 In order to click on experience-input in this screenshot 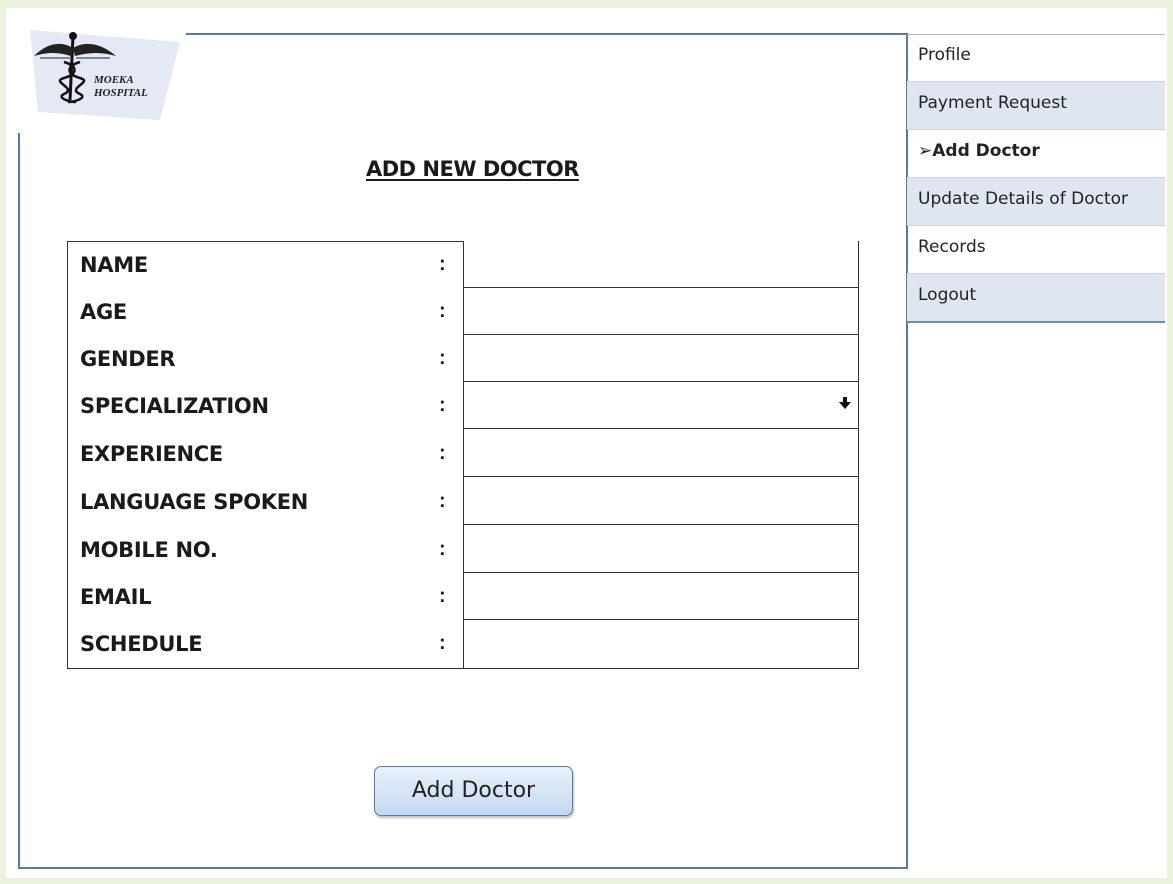, I will do `click(661, 453)`.